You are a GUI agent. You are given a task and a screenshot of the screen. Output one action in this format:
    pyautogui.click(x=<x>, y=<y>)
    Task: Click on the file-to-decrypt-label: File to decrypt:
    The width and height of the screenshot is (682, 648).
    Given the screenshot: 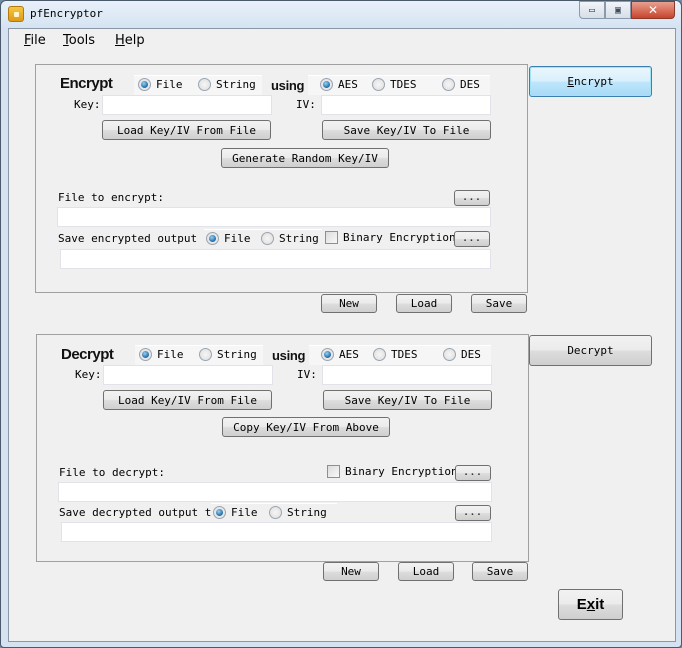 What is the action you would take?
    pyautogui.click(x=112, y=472)
    